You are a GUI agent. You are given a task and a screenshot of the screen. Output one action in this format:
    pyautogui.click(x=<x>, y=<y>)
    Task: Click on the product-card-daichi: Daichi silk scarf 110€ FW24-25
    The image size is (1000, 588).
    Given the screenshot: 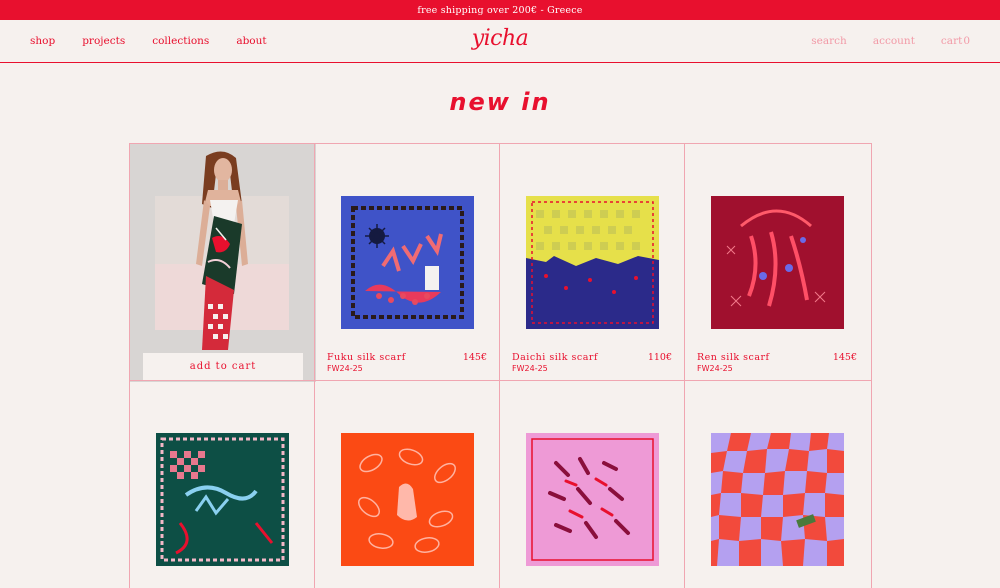 What is the action you would take?
    pyautogui.click(x=592, y=262)
    